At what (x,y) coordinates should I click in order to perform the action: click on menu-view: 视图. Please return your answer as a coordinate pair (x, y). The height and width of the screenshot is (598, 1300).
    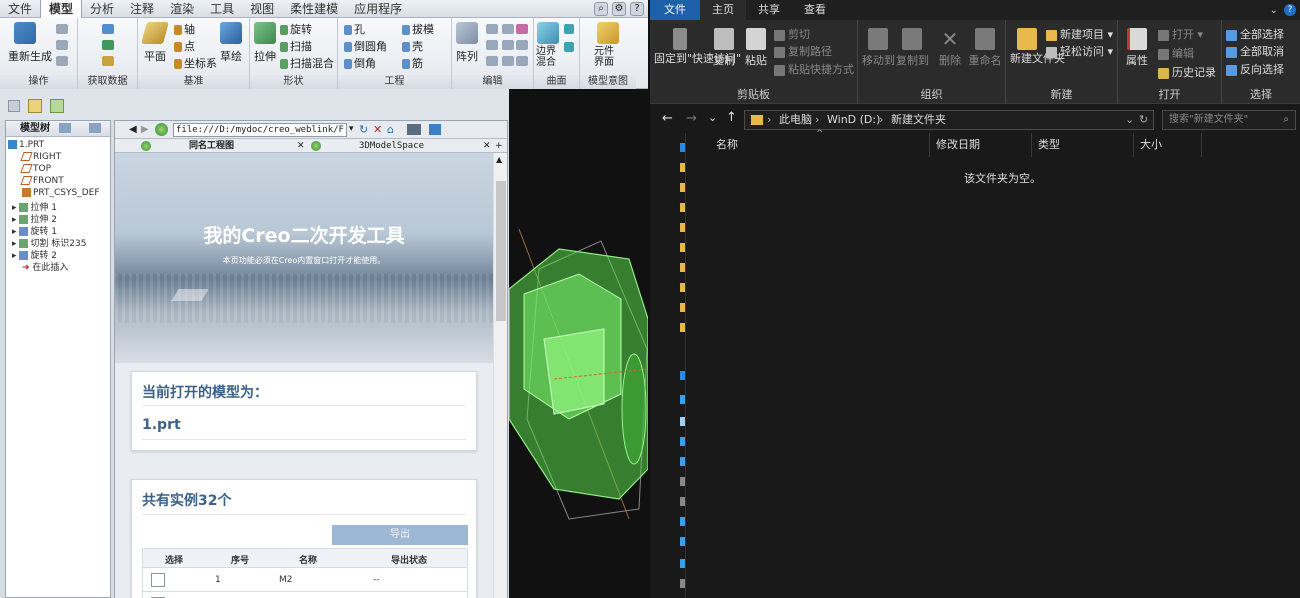
    Looking at the image, I should click on (262, 9).